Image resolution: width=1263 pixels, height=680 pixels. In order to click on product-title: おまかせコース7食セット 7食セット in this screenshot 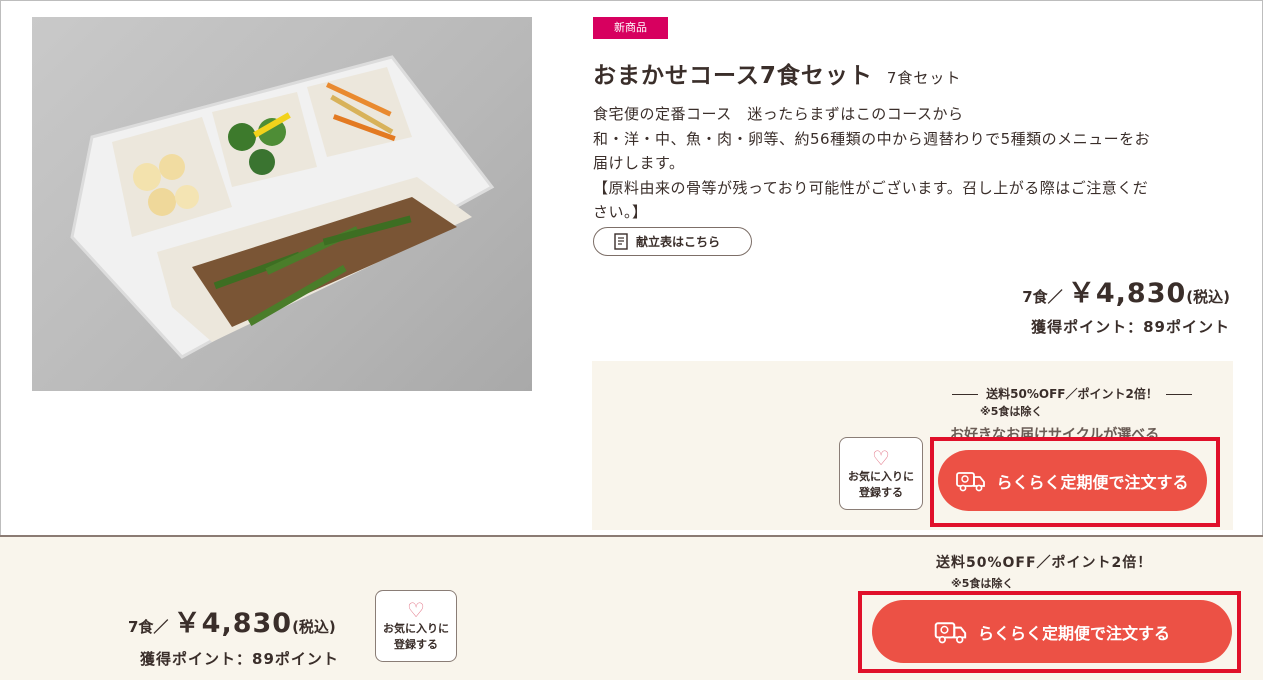, I will do `click(777, 73)`.